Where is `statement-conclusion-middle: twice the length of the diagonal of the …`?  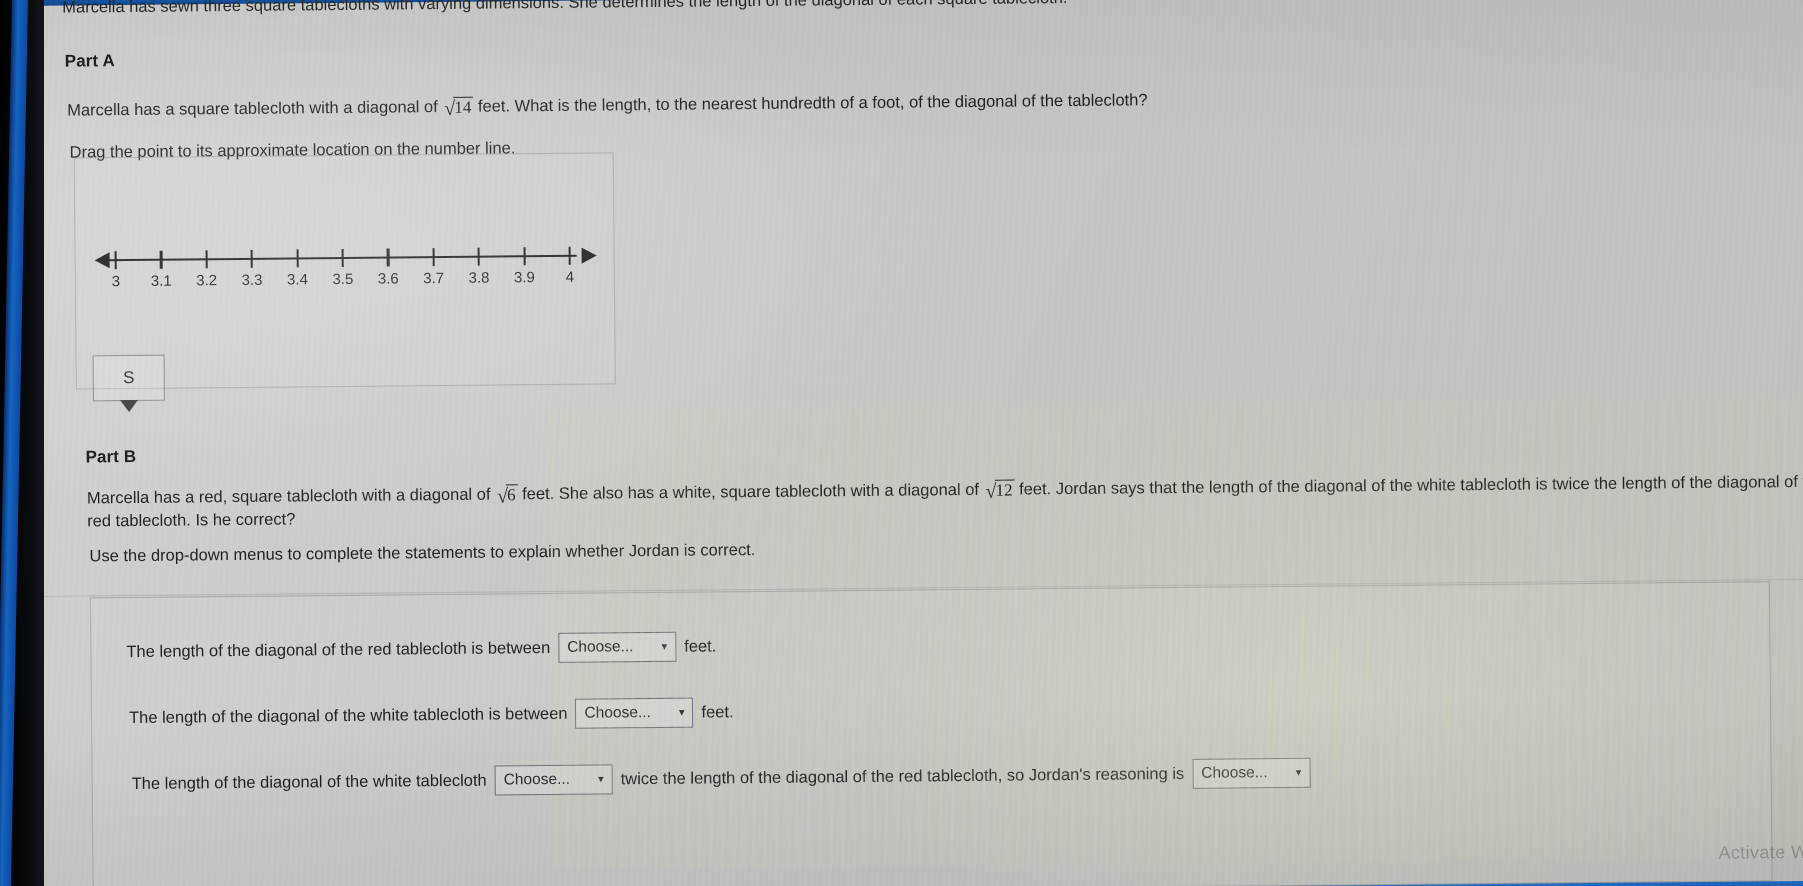
statement-conclusion-middle: twice the length of the diagonal of the … is located at coordinates (902, 776).